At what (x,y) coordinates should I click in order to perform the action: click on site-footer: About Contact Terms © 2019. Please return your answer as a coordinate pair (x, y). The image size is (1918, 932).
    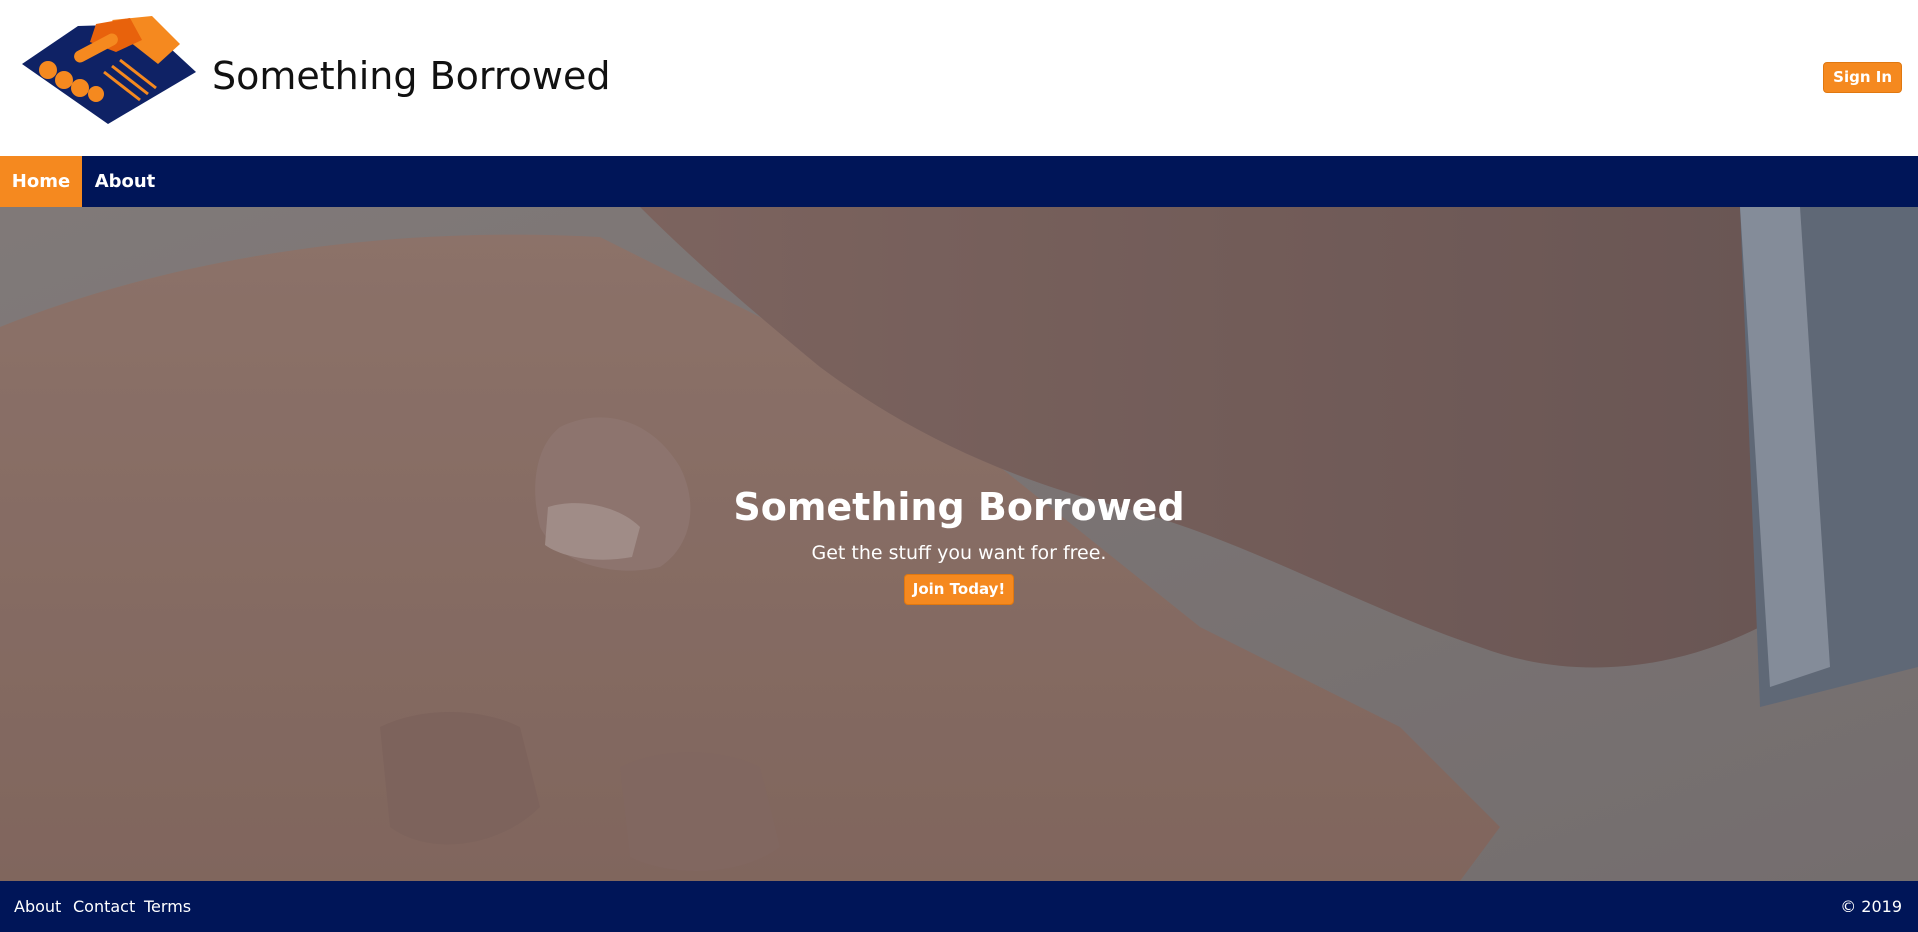
    Looking at the image, I should click on (959, 906).